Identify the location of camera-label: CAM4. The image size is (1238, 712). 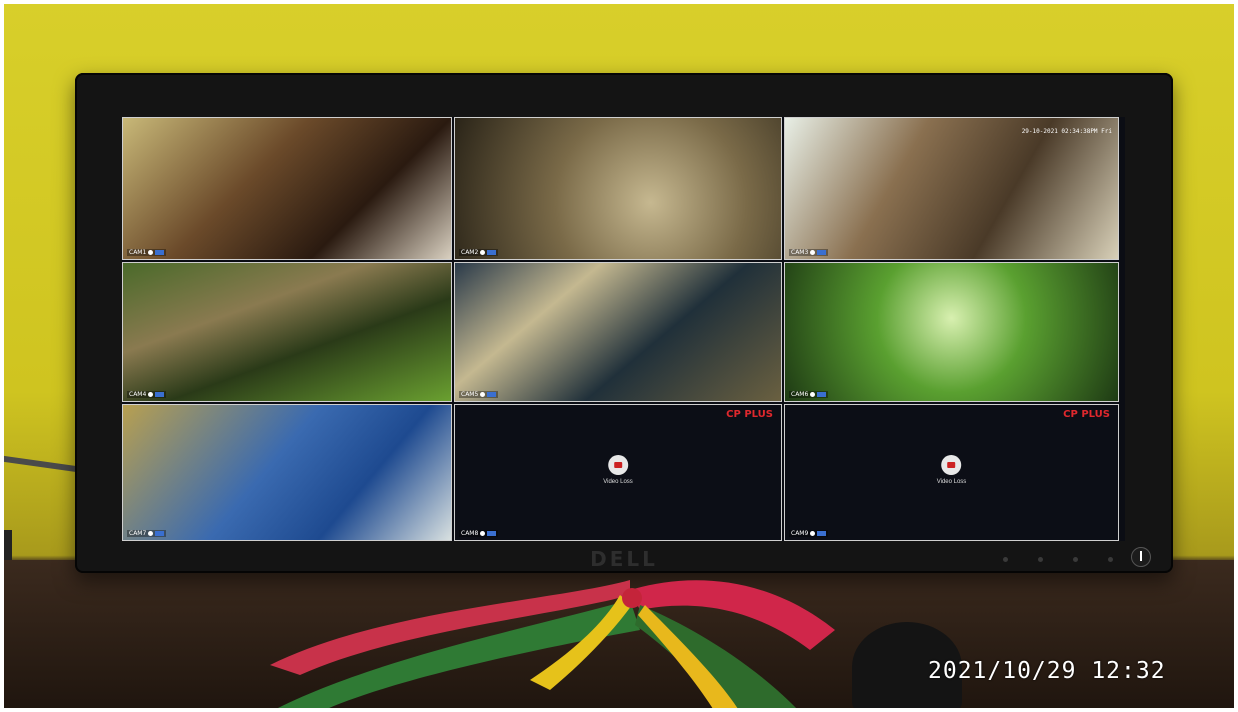
(147, 394).